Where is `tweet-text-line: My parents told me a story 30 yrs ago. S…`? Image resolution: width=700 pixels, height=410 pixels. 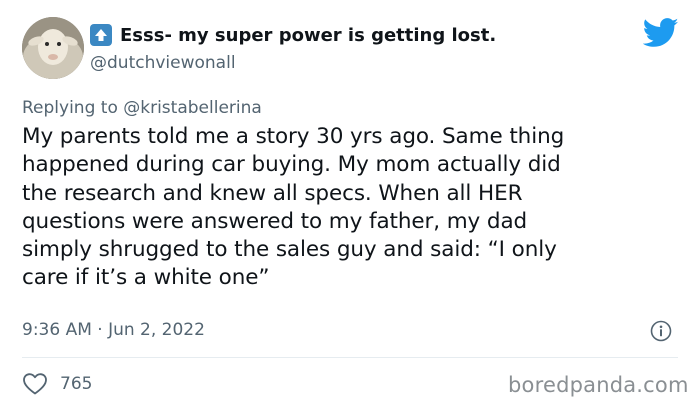
tweet-text-line: My parents told me a story 30 yrs ago. S… is located at coordinates (293, 136).